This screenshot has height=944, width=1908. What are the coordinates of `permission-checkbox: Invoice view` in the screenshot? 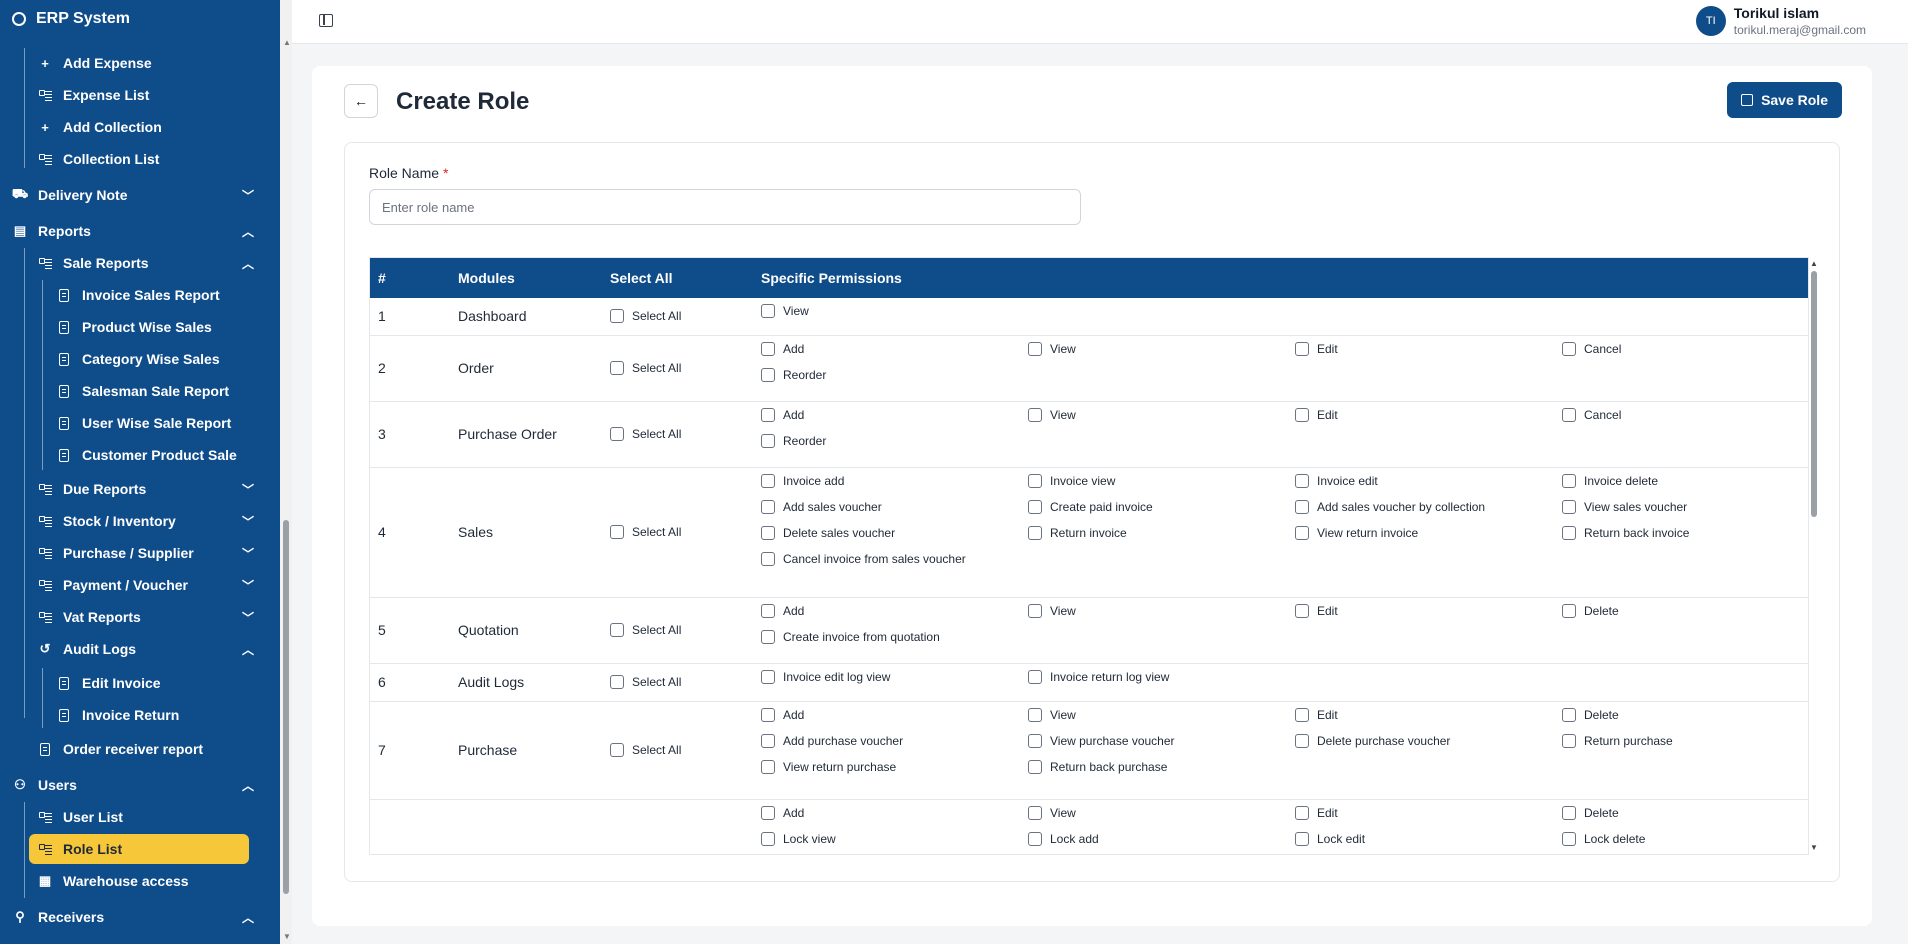 It's located at (1071, 481).